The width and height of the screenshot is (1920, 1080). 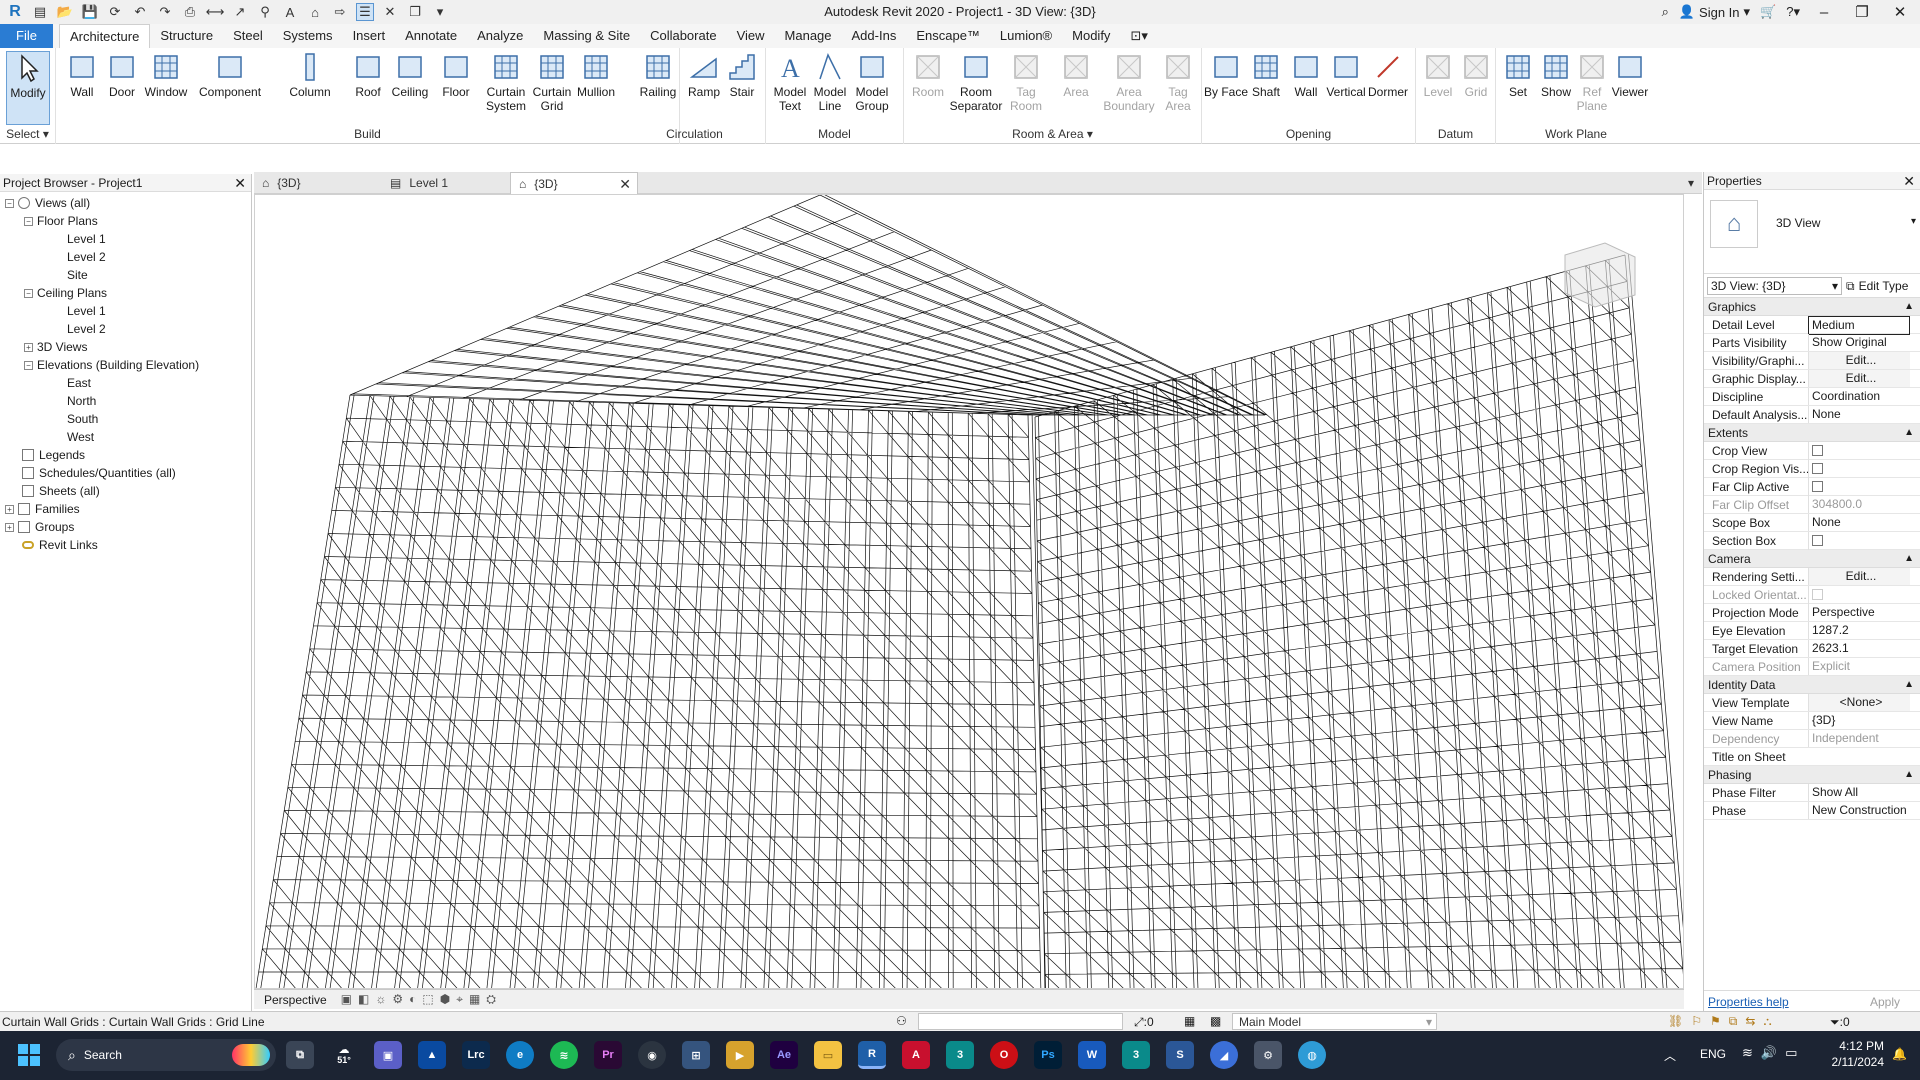 I want to click on grid-button: Grid, so click(x=1476, y=88).